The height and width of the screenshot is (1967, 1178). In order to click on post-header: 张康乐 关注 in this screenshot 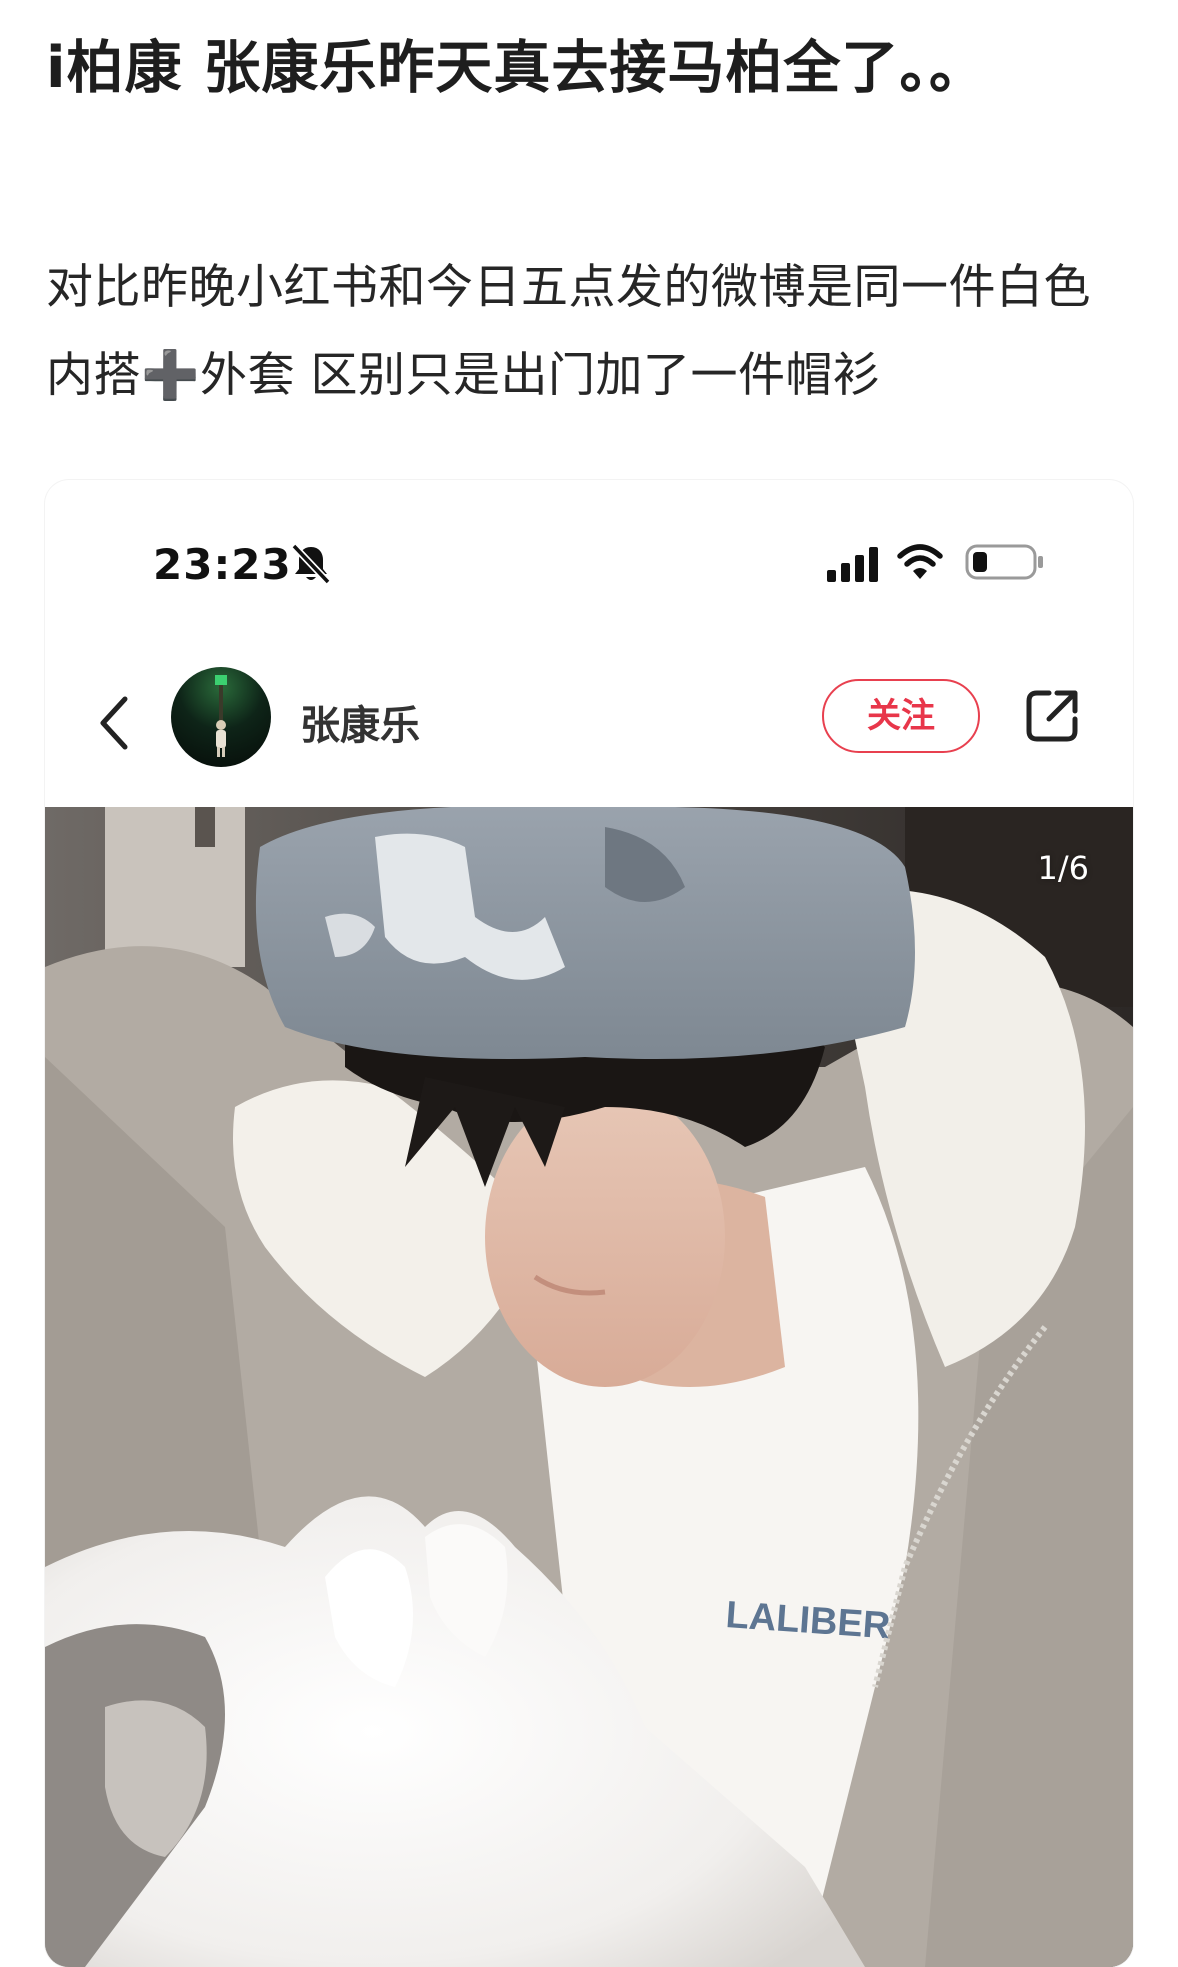, I will do `click(589, 720)`.